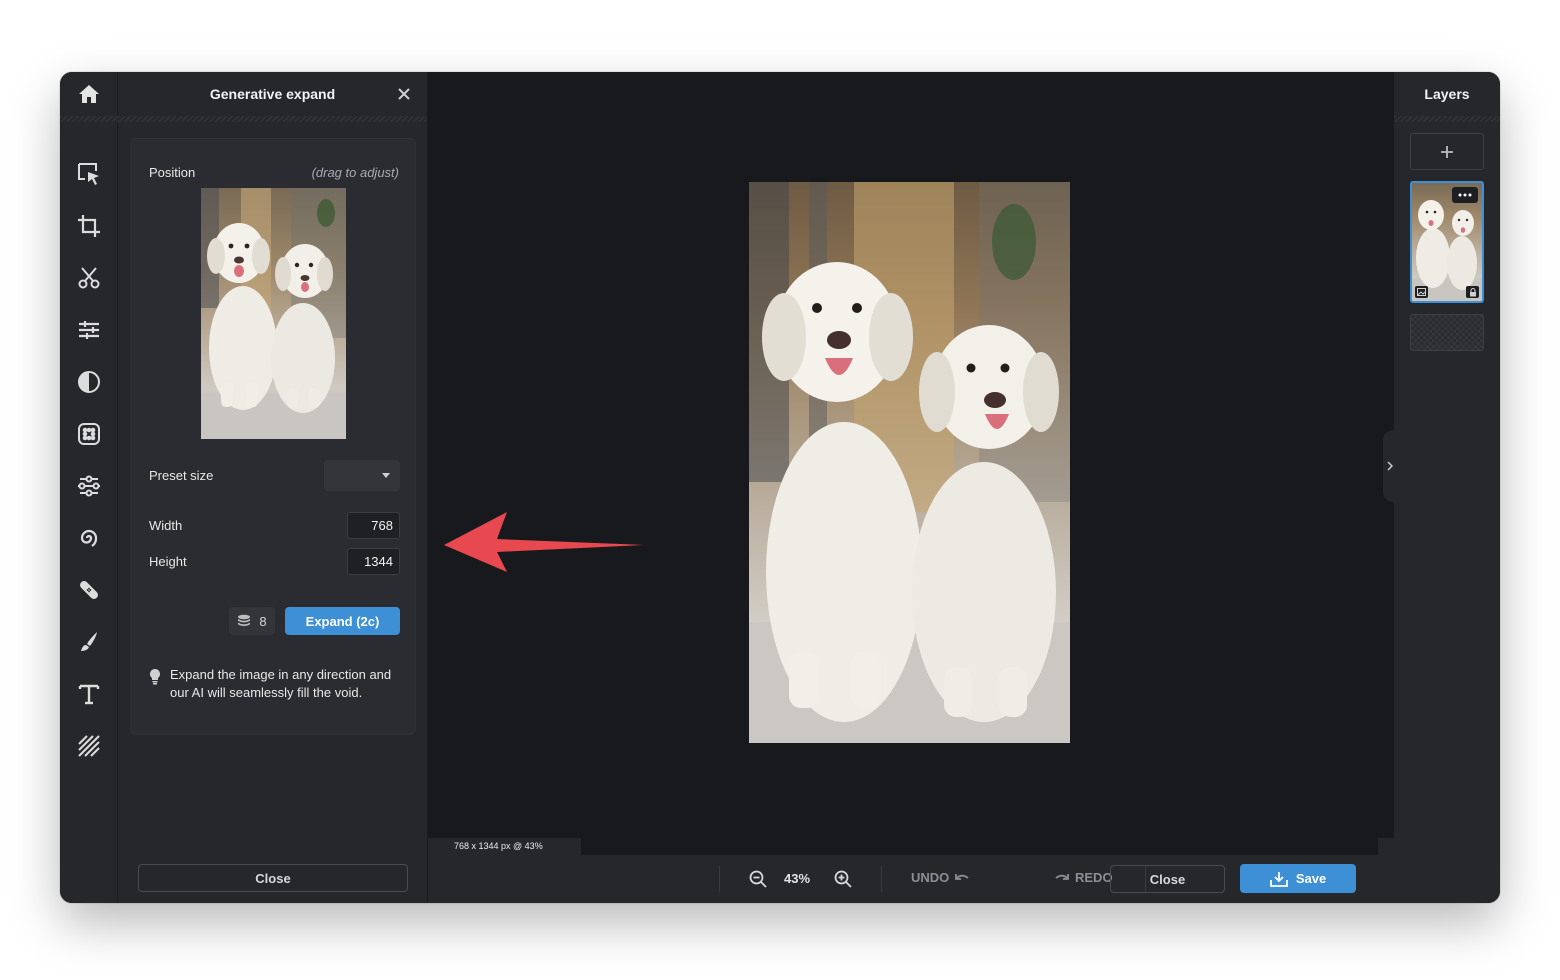  I want to click on redo-button: REDO, so click(1083, 877).